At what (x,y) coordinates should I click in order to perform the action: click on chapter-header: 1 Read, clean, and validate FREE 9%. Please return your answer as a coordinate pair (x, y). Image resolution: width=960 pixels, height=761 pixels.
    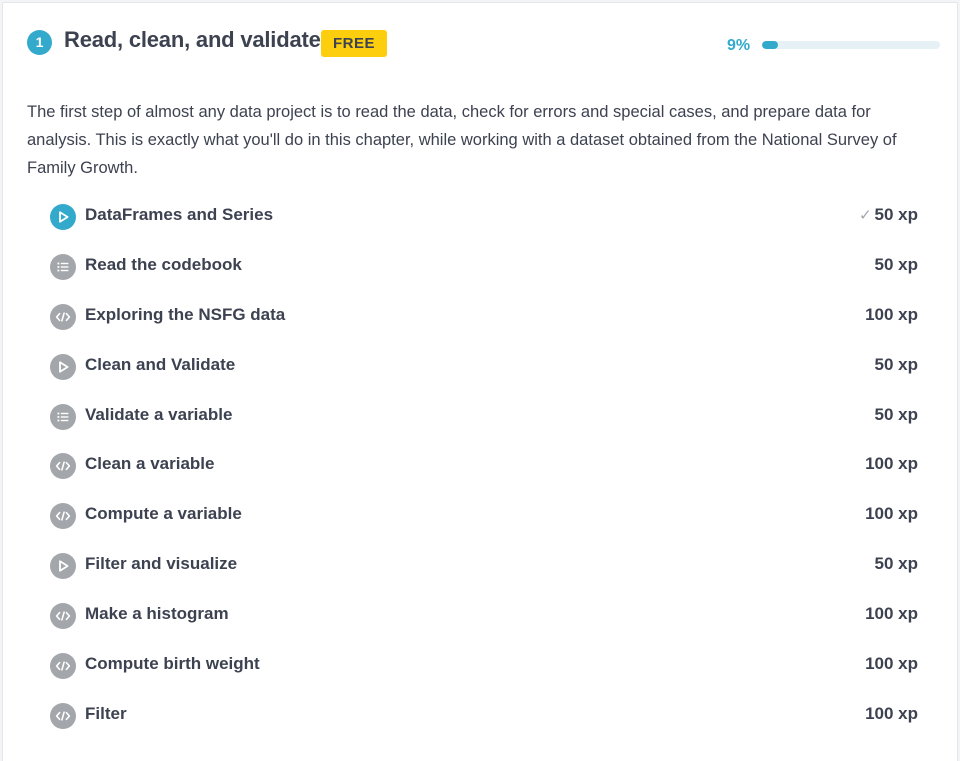
    Looking at the image, I should click on (482, 43).